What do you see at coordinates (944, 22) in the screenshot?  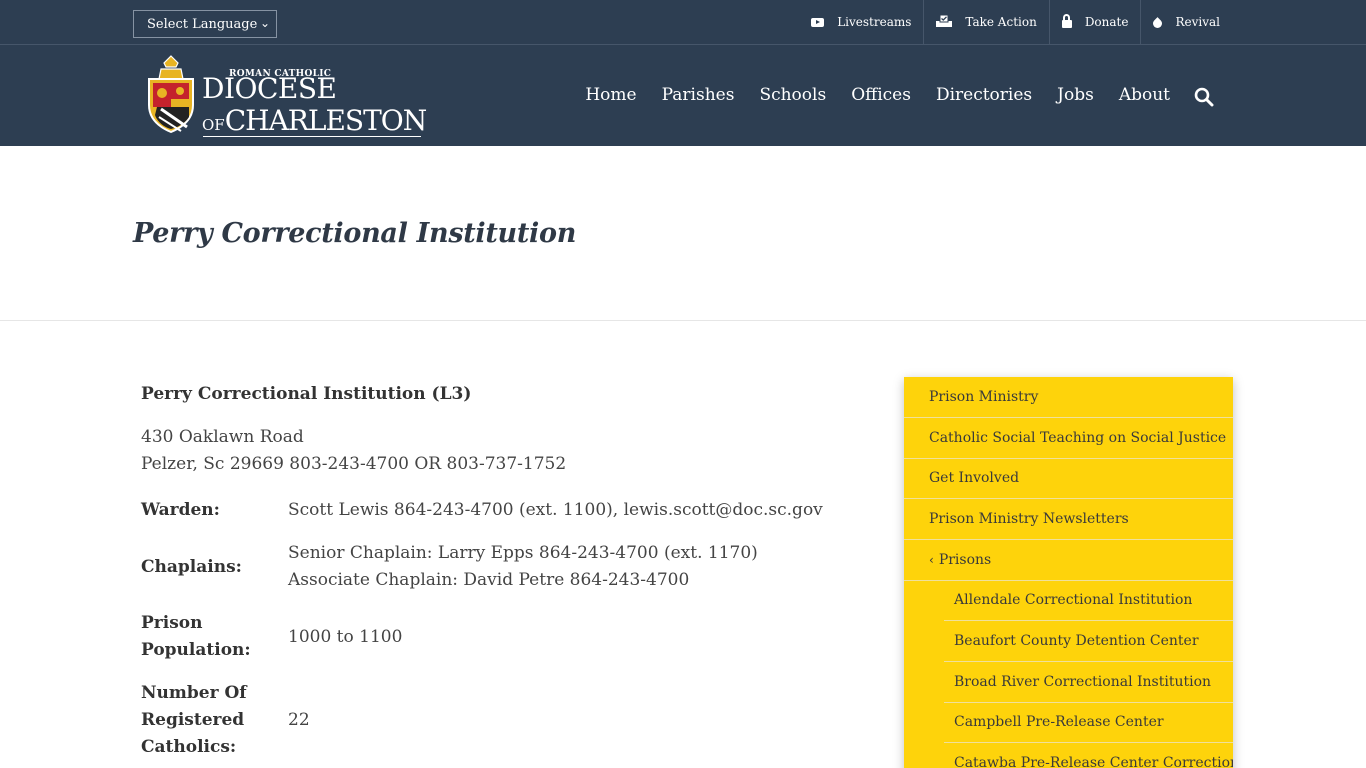 I see `ballot-icon` at bounding box center [944, 22].